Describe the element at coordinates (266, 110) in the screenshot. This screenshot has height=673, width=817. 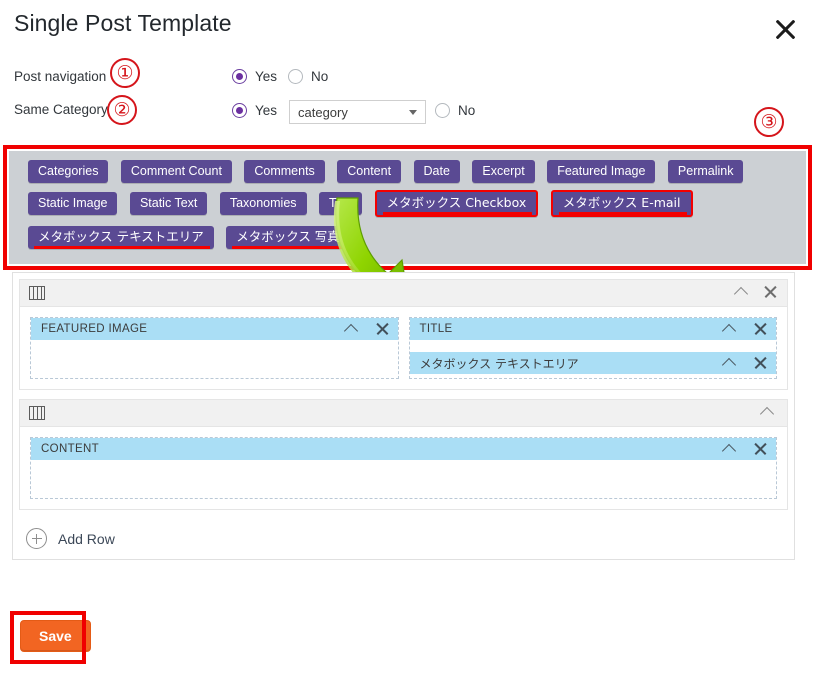
I see `same-category-yes-label: Yes` at that location.